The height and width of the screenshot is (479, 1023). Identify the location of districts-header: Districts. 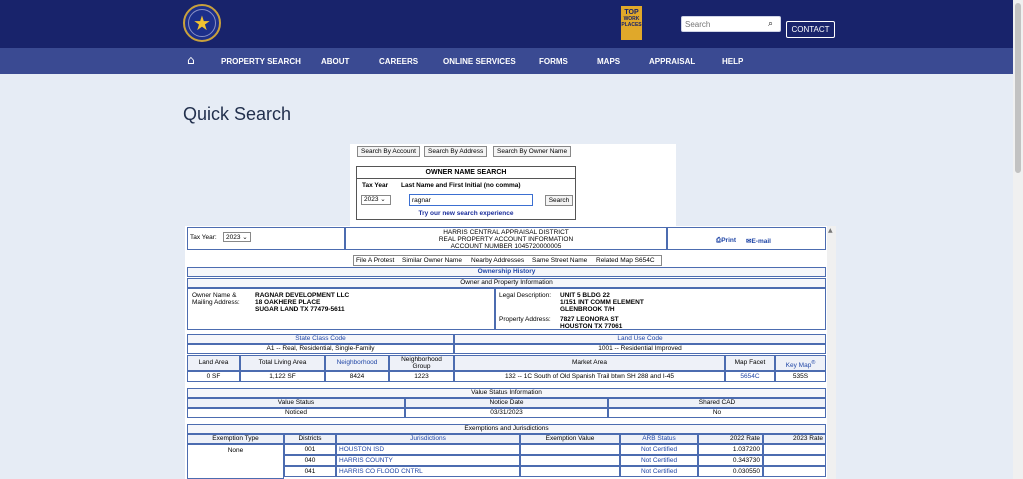
(310, 439).